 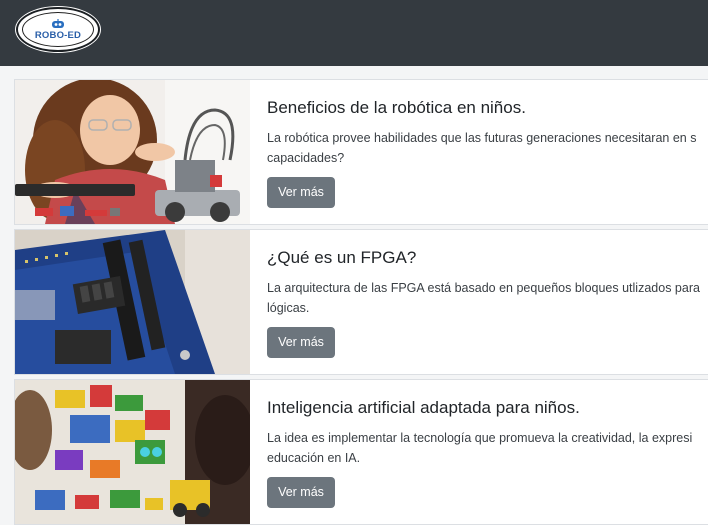 What do you see at coordinates (342, 257) in the screenshot?
I see `article-title: ¿Qué es un FPGA?` at bounding box center [342, 257].